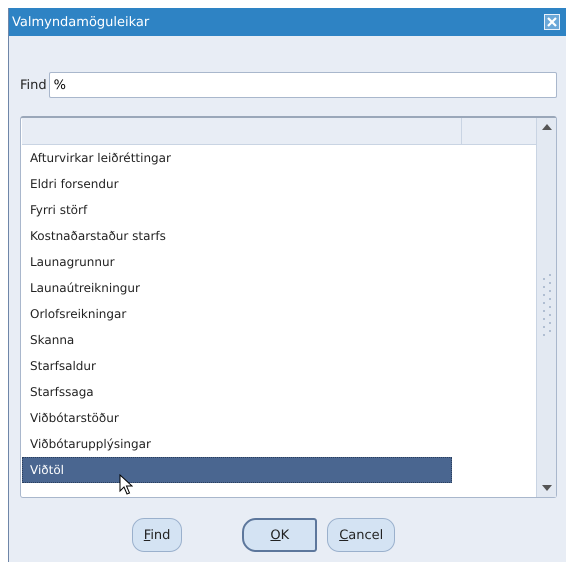  I want to click on find-button: Find, so click(157, 535).